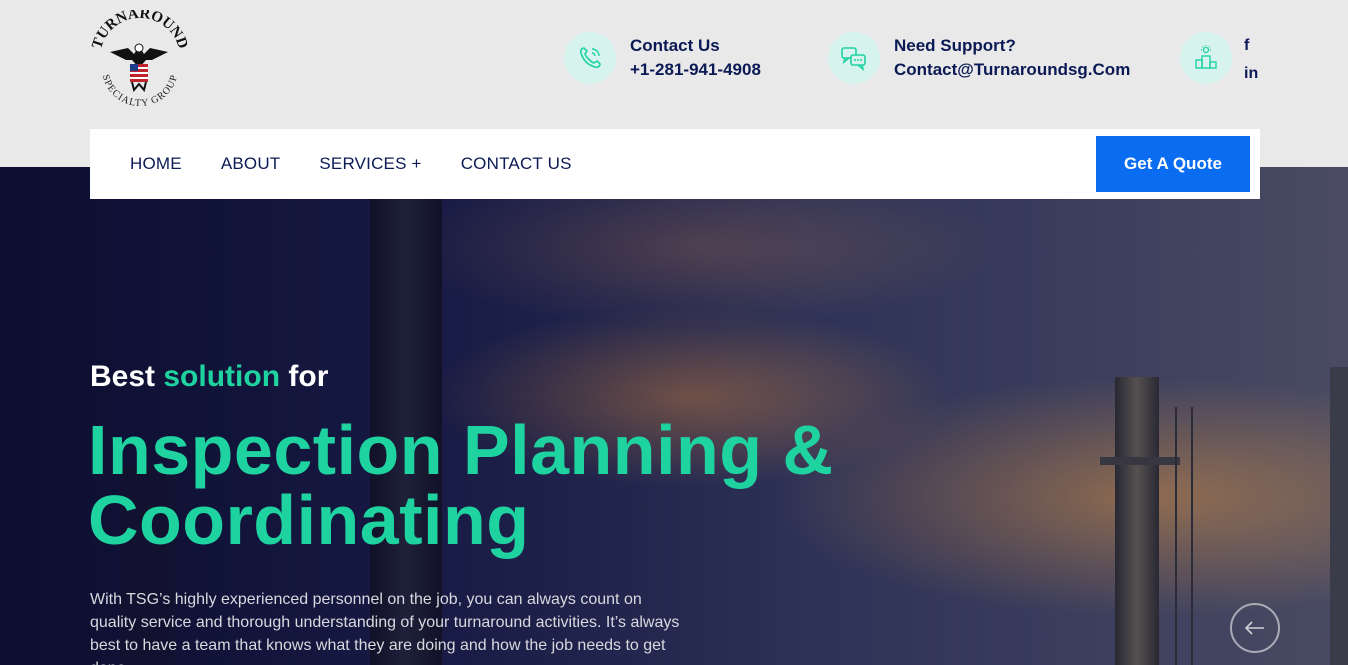  I want to click on get-a-quote-button: Get A Quote, so click(1173, 164).